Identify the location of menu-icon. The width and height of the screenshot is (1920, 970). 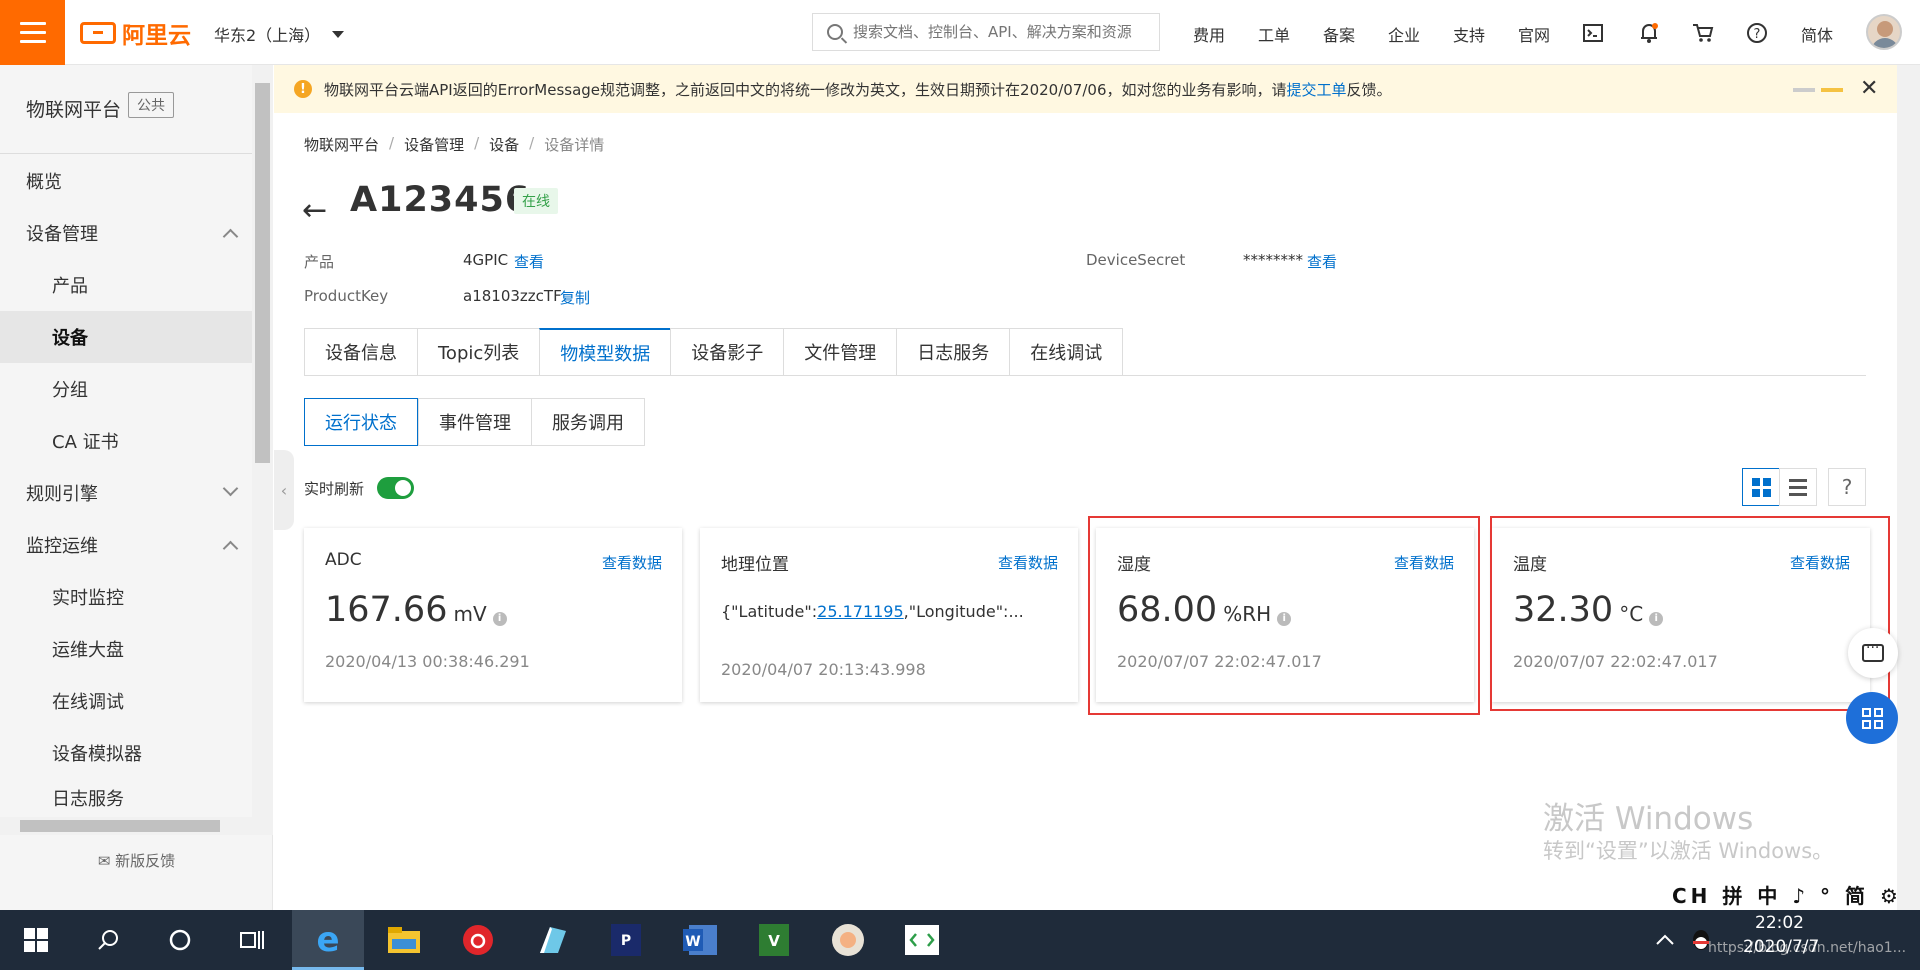
(32, 32).